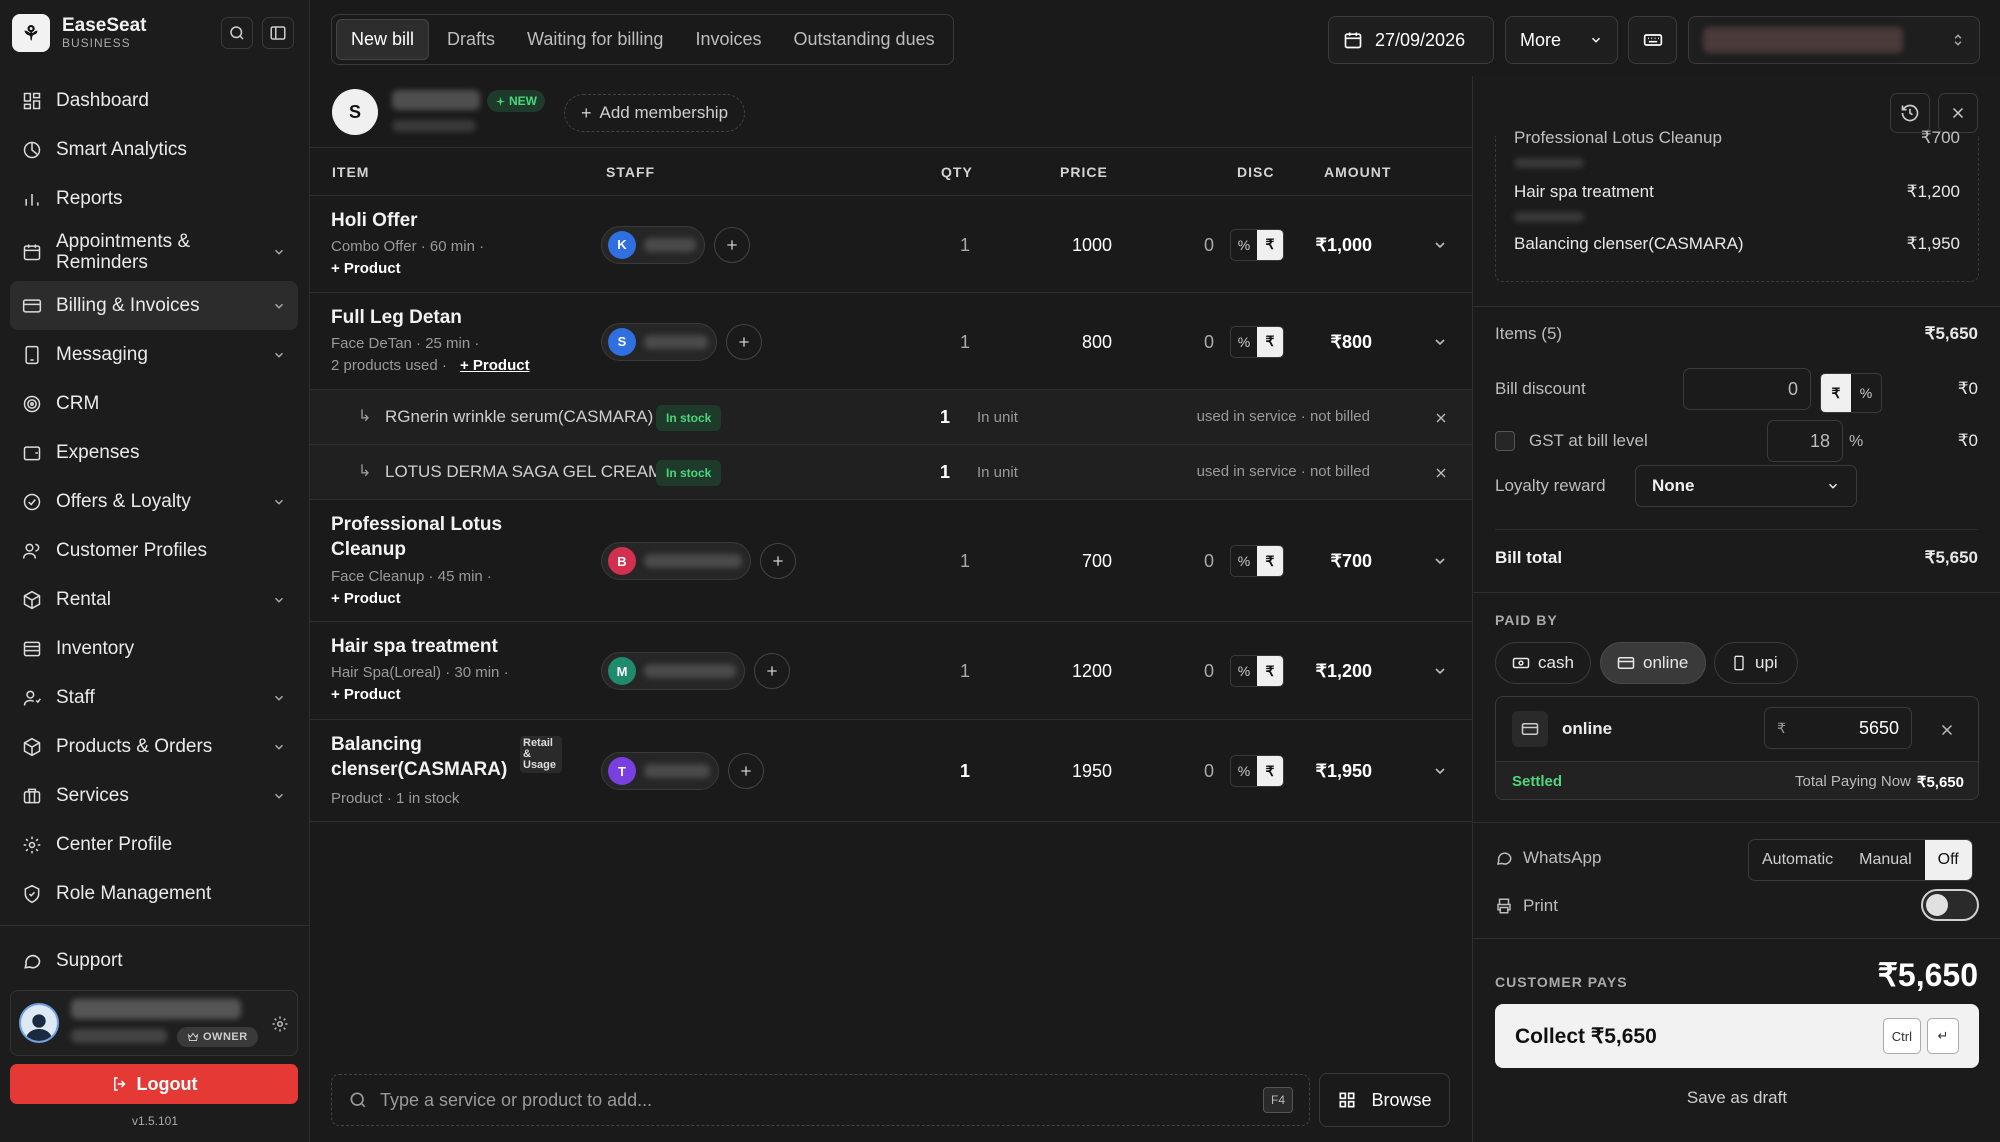  What do you see at coordinates (154, 403) in the screenshot?
I see `sidebar-item-crm: CRM` at bounding box center [154, 403].